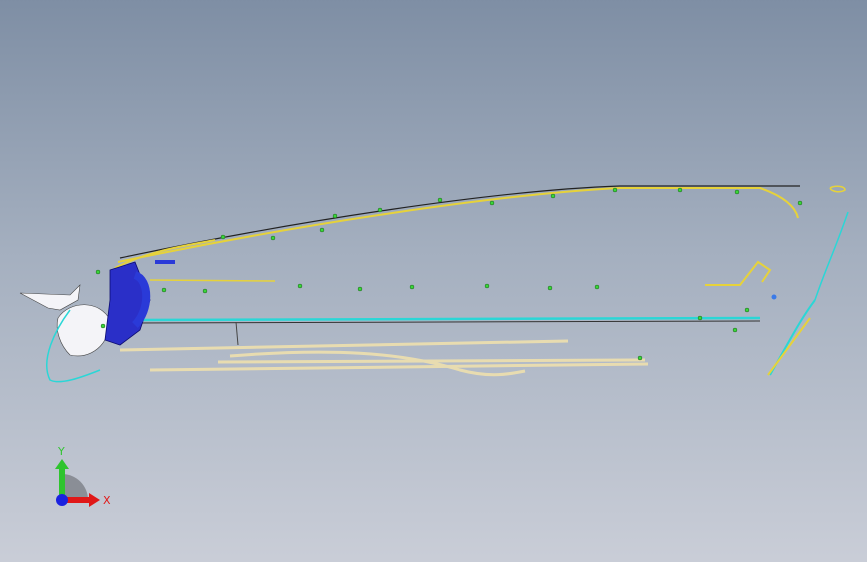 The image size is (867, 562). I want to click on x-axis-label: X, so click(107, 500).